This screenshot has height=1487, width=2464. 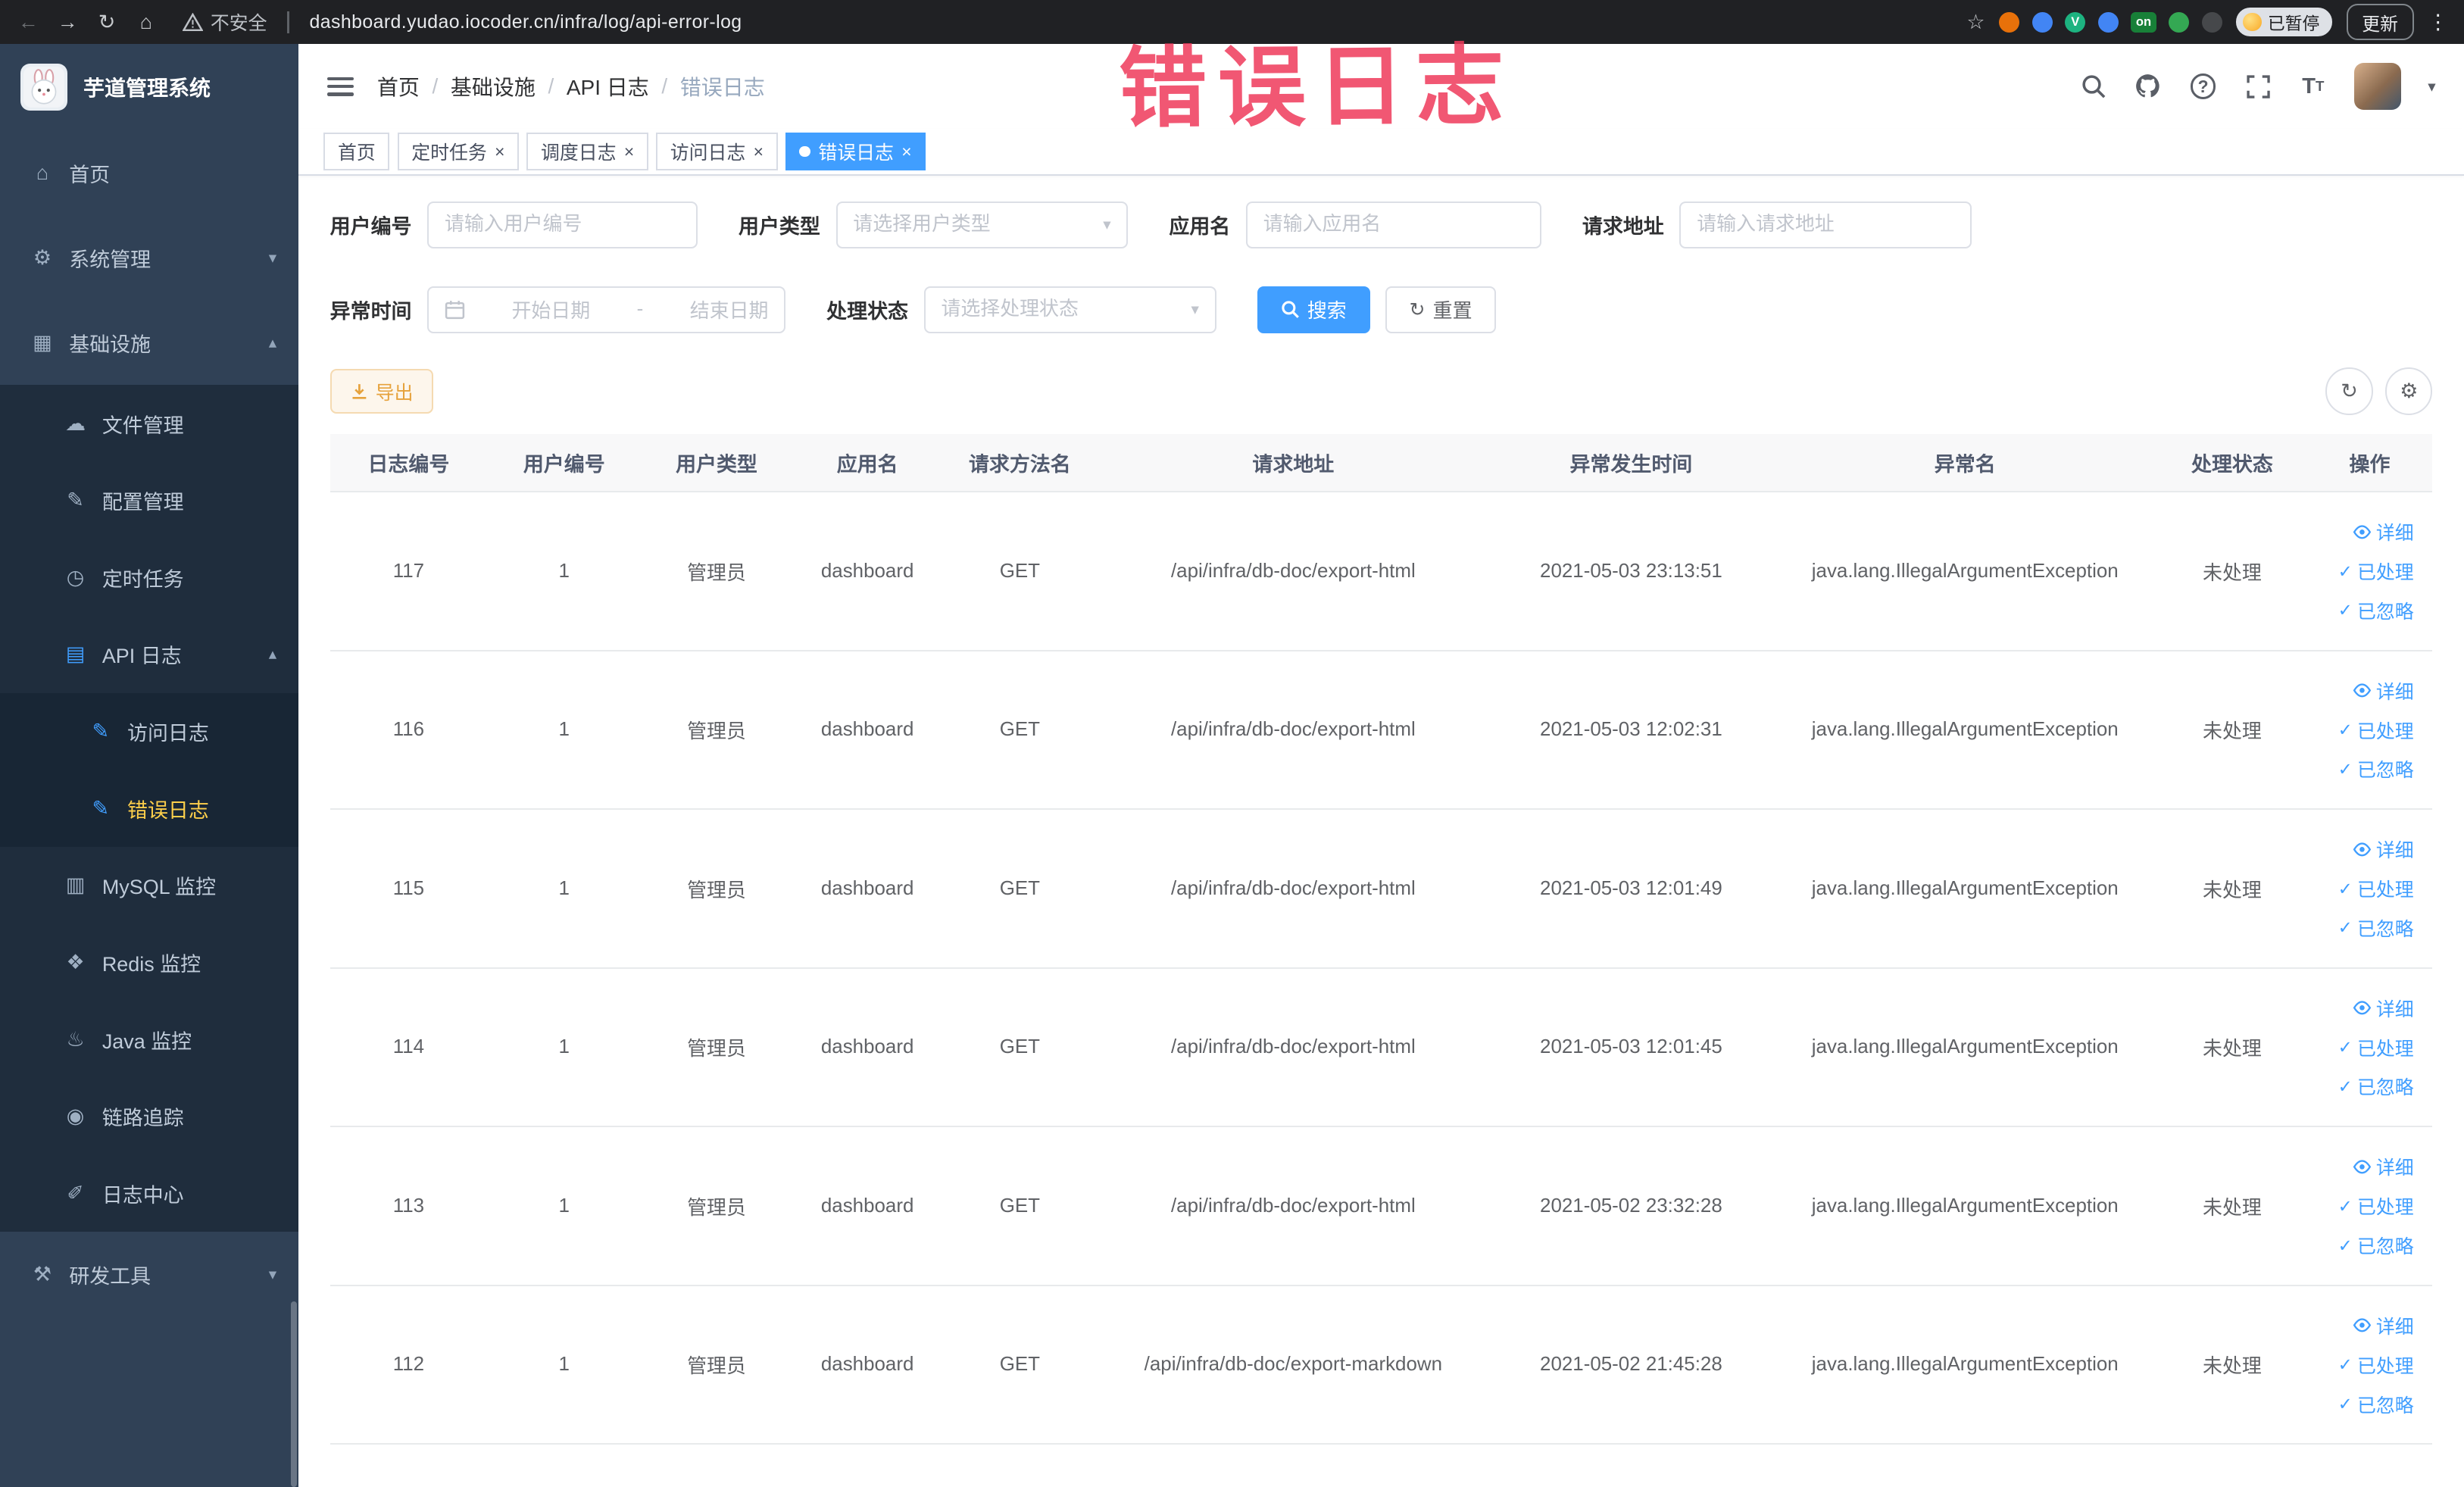 I want to click on search-icon, so click(x=2093, y=86).